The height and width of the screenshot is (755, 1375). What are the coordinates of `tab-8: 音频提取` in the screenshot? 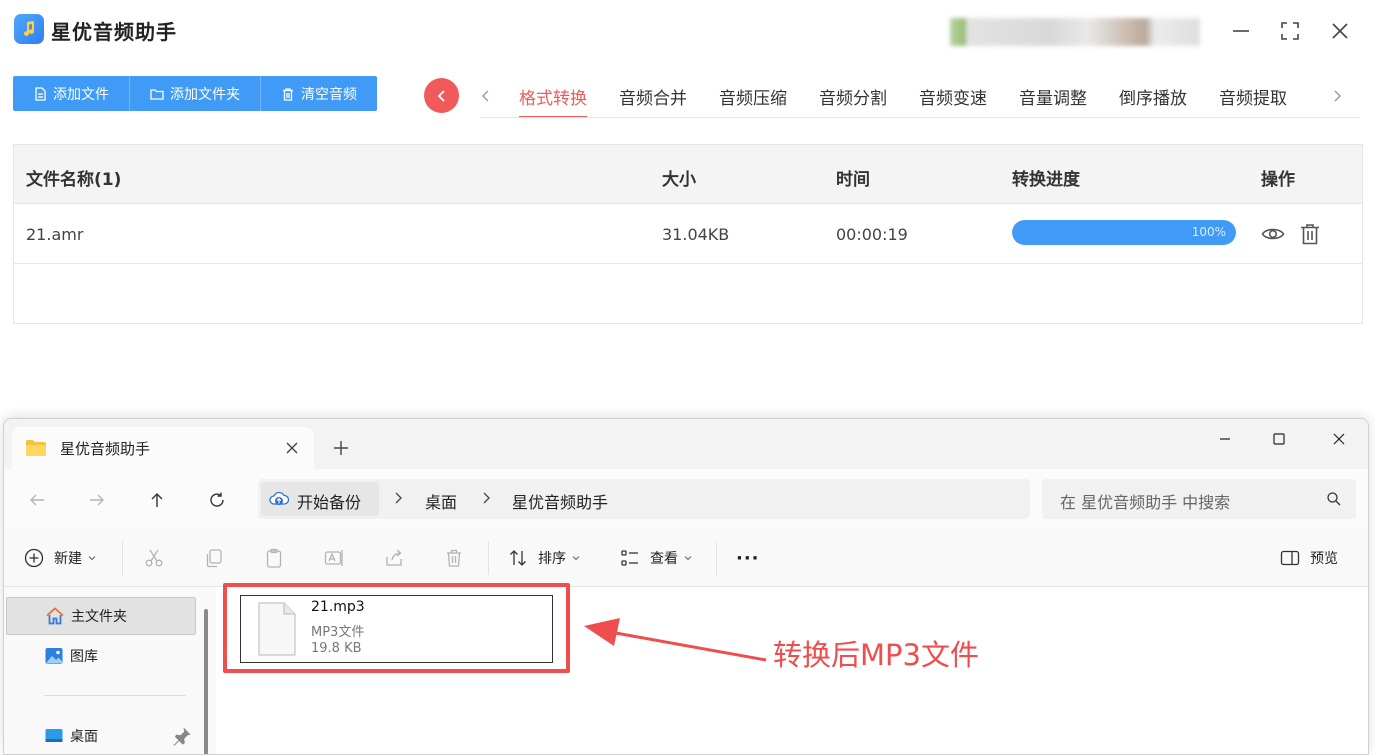 It's located at (1253, 98).